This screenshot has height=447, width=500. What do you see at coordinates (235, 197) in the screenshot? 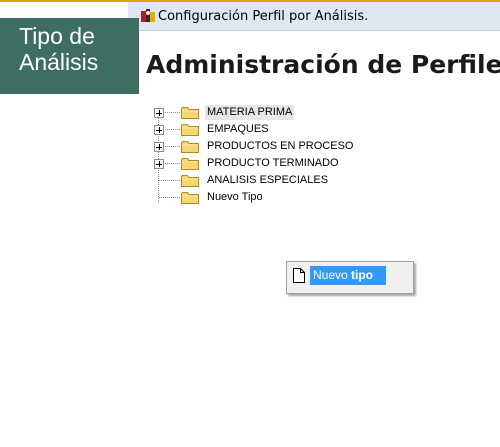
I see `tree-item-label: Nuevo Tipo` at bounding box center [235, 197].